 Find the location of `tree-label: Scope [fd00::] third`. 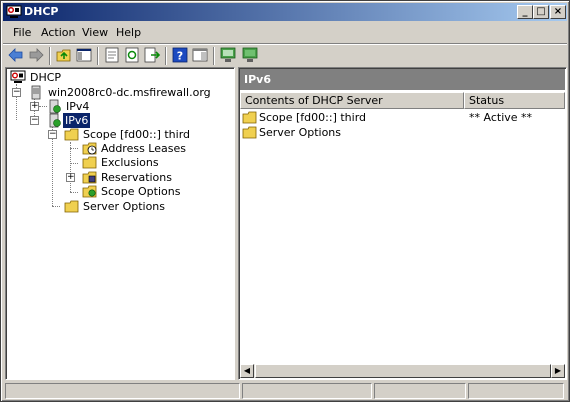

tree-label: Scope [fd00::] third is located at coordinates (137, 134).